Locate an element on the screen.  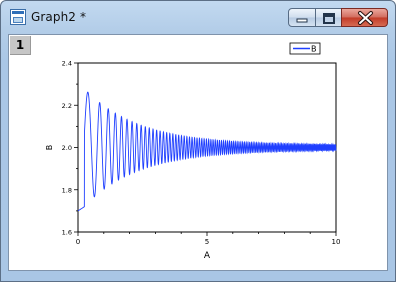
x-tick-label: 5 is located at coordinates (207, 242).